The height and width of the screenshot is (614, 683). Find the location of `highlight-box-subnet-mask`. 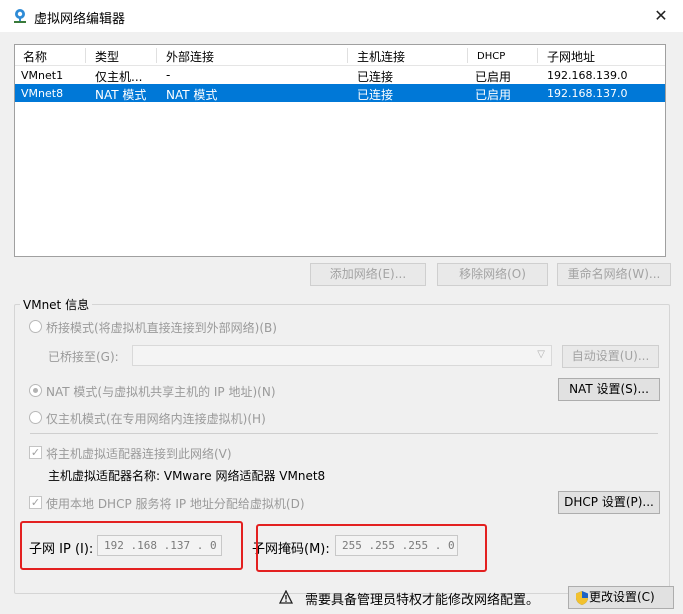

highlight-box-subnet-mask is located at coordinates (371, 548).